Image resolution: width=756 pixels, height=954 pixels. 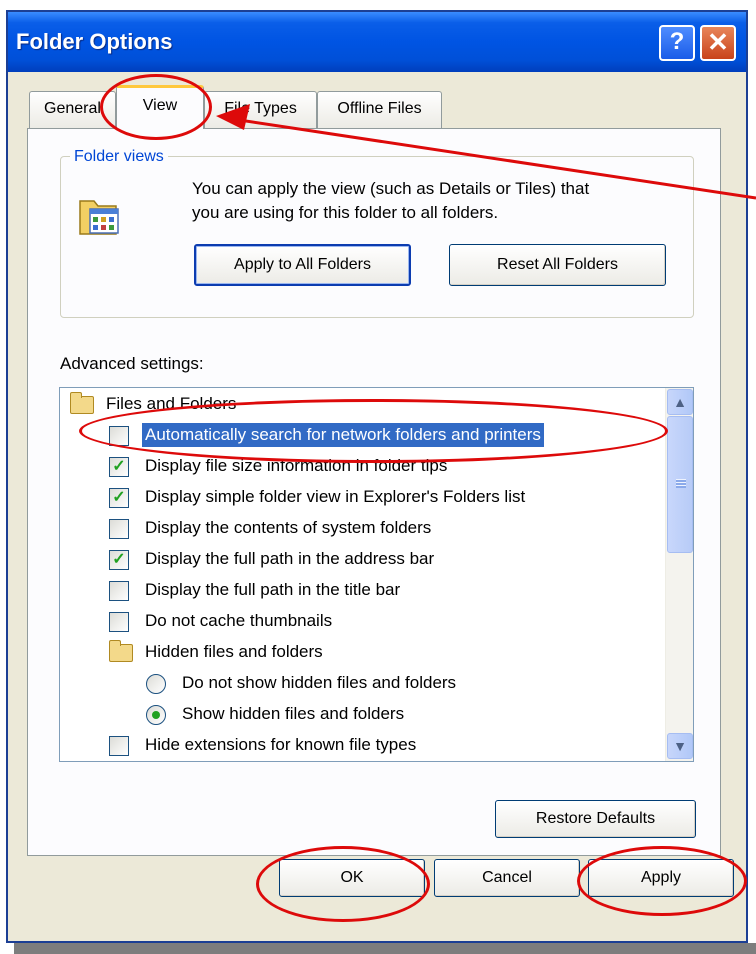 I want to click on restore-defaults-button: Restore Defaults, so click(x=595, y=819).